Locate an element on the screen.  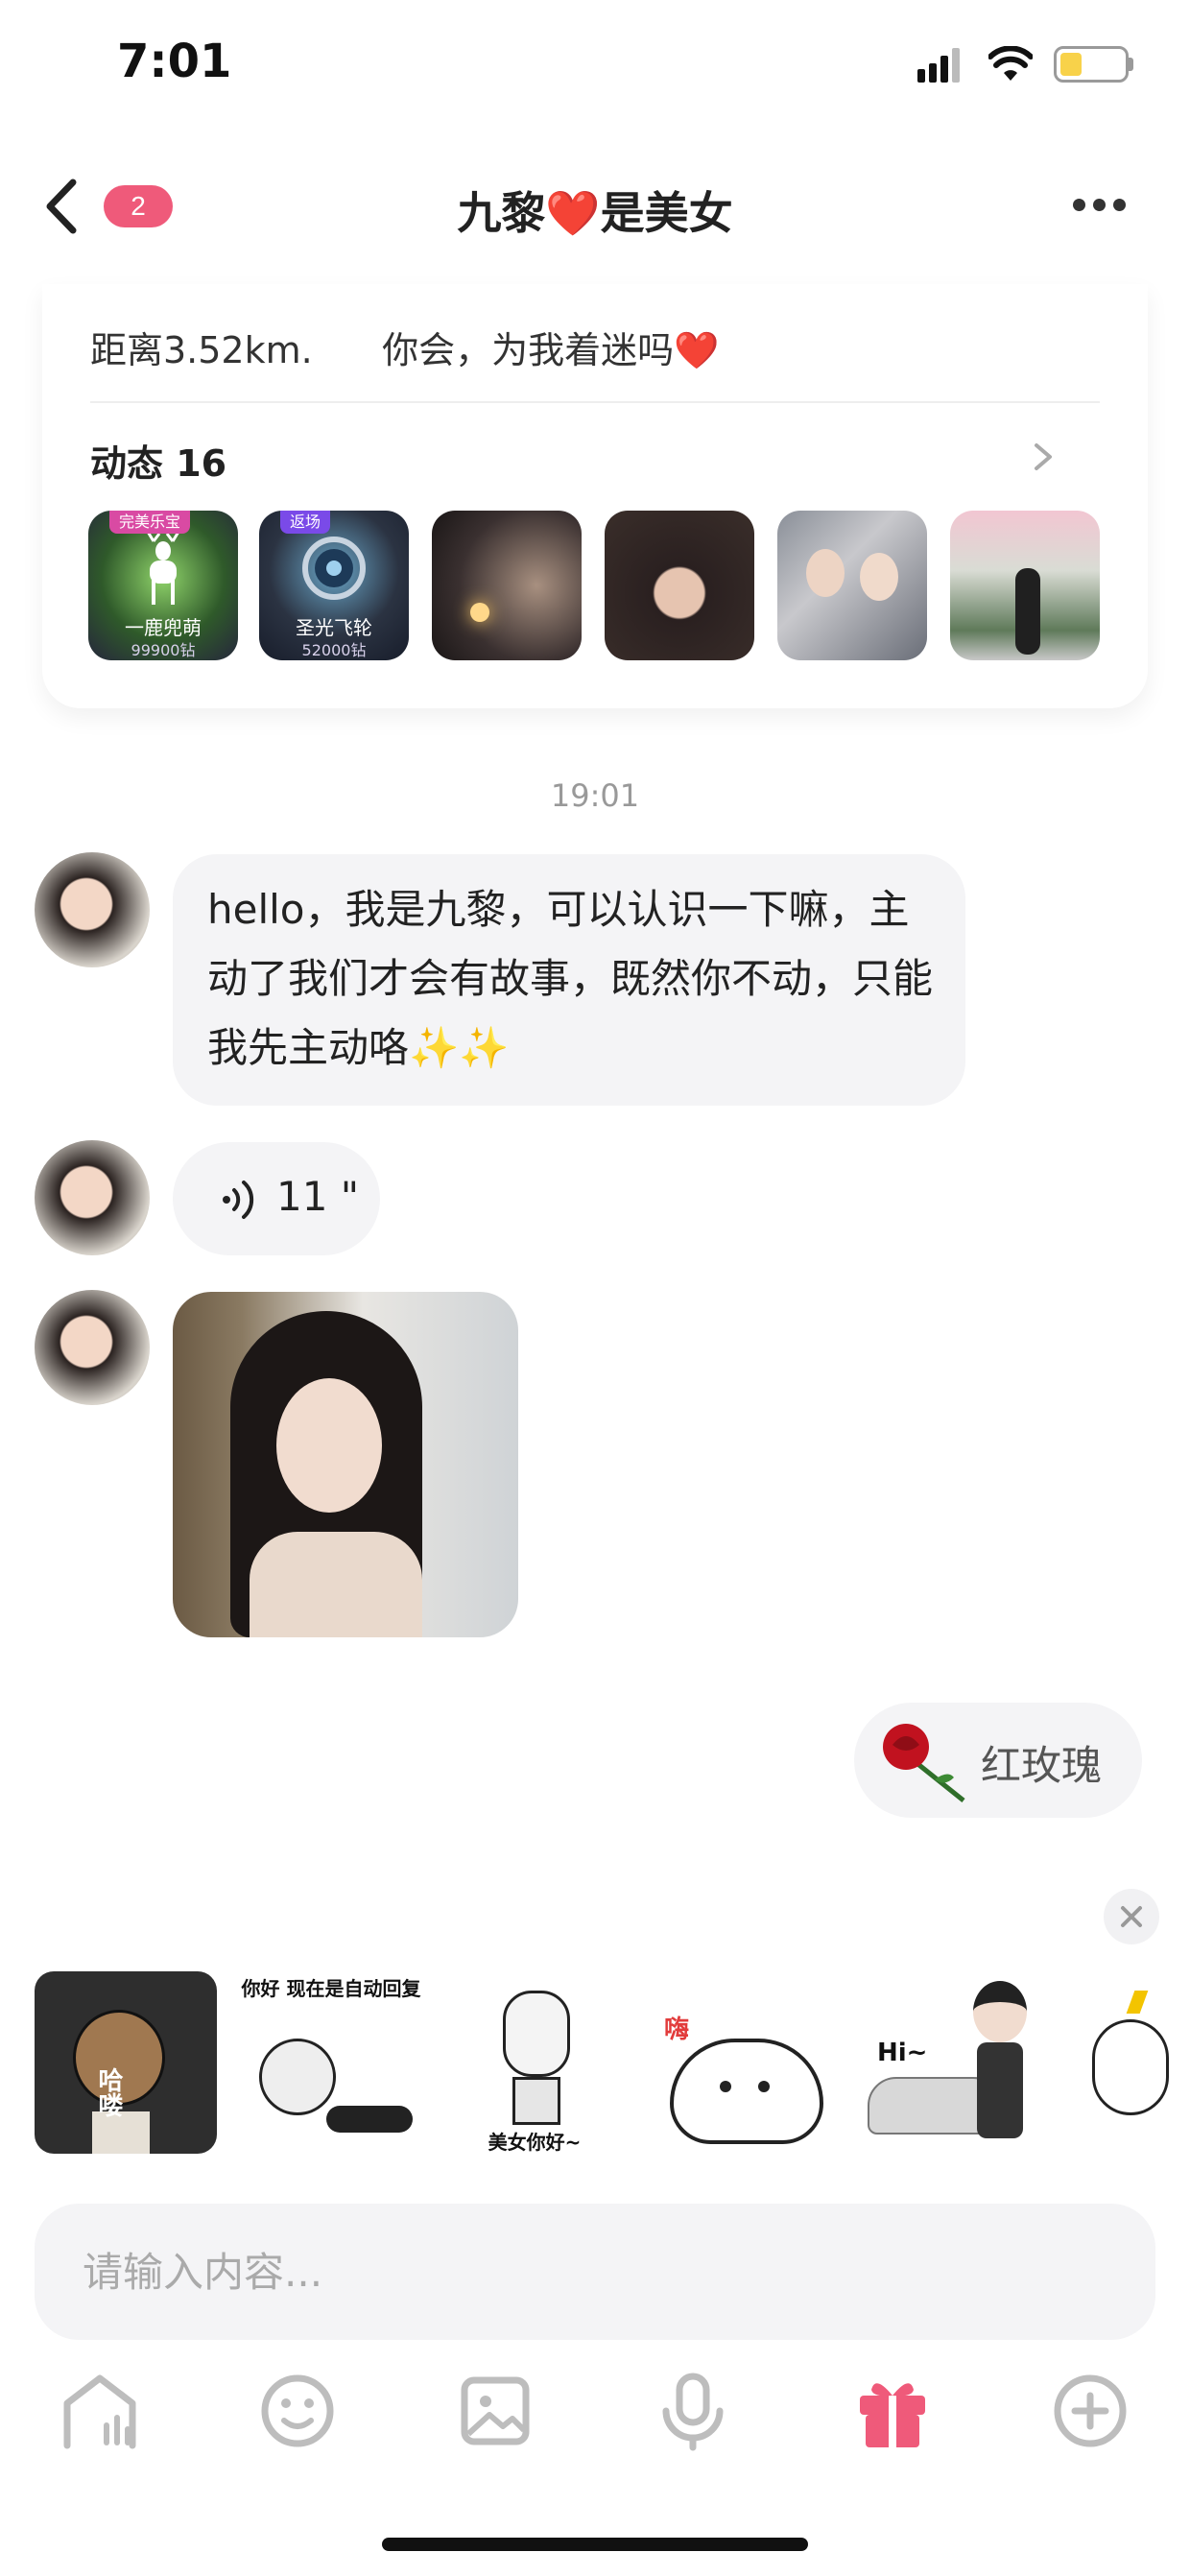
wheel-icon is located at coordinates (334, 568).